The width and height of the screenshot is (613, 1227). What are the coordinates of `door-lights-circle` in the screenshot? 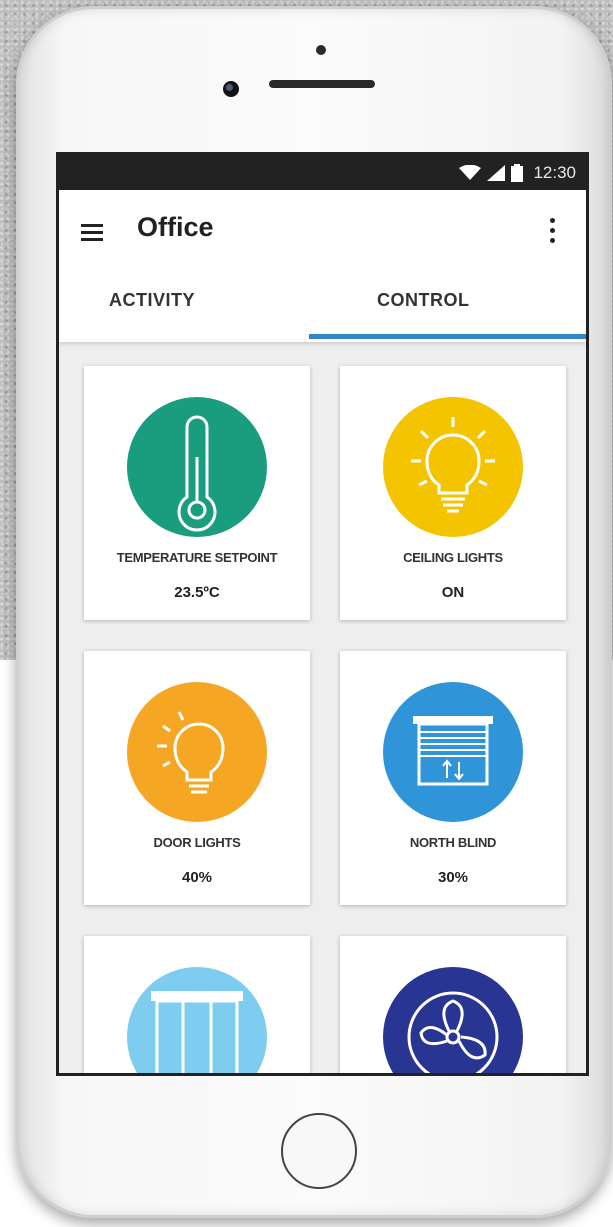 It's located at (197, 752).